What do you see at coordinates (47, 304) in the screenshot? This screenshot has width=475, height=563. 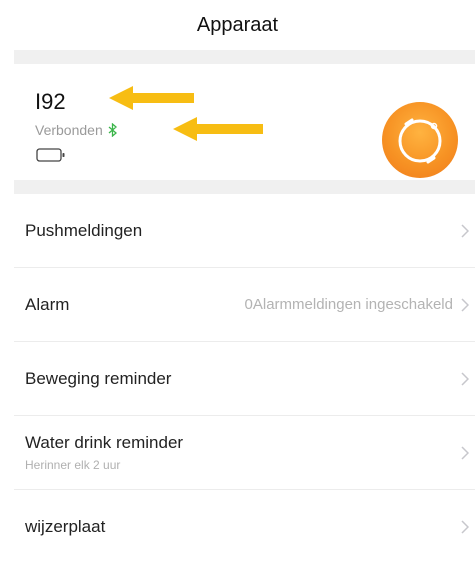 I see `menu-item-label: Alarm` at bounding box center [47, 304].